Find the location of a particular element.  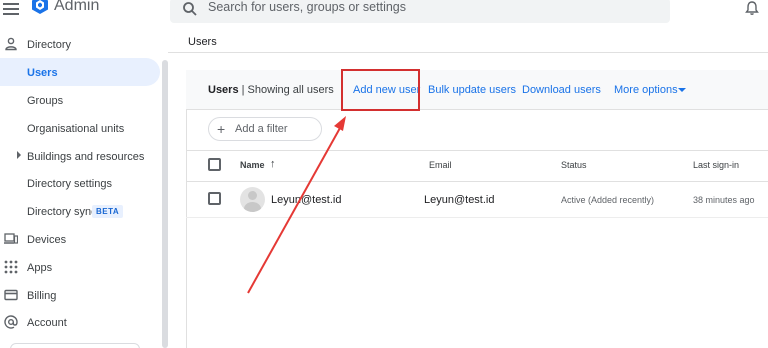

sidebar-item-label: Apps is located at coordinates (40, 268).